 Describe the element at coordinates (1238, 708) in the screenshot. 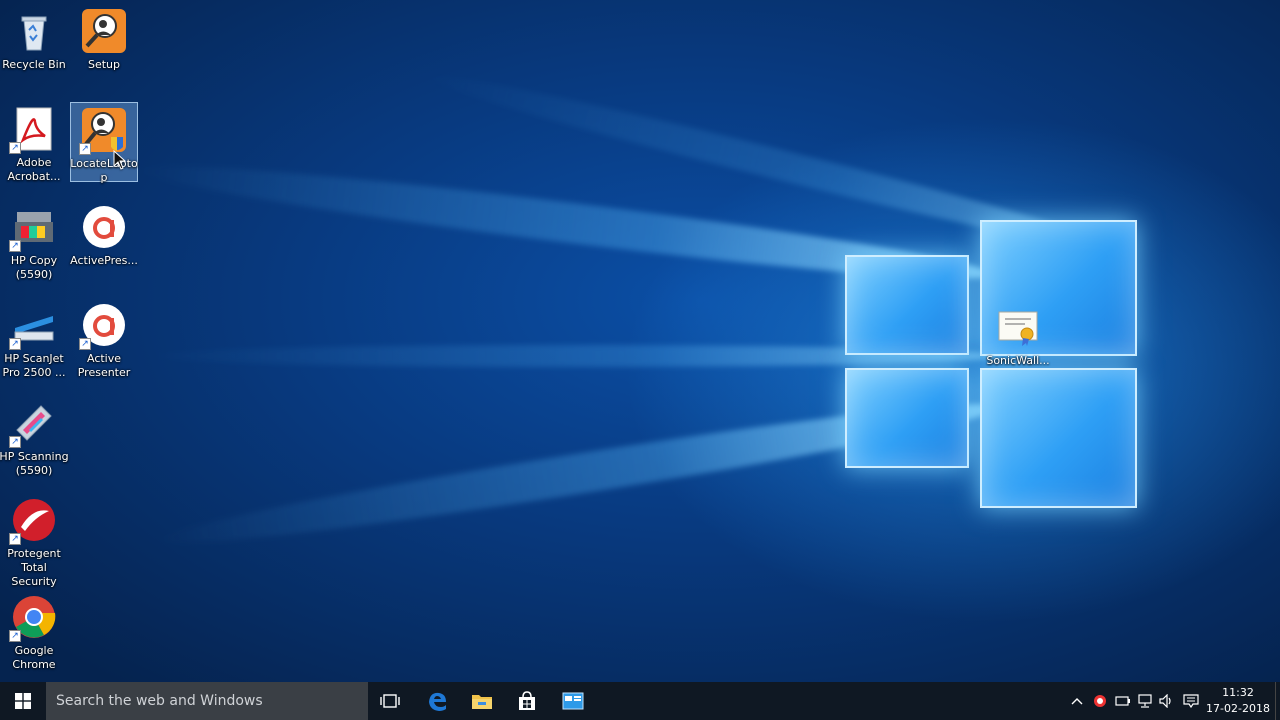

I see `clock-date: 17-02-2018` at that location.